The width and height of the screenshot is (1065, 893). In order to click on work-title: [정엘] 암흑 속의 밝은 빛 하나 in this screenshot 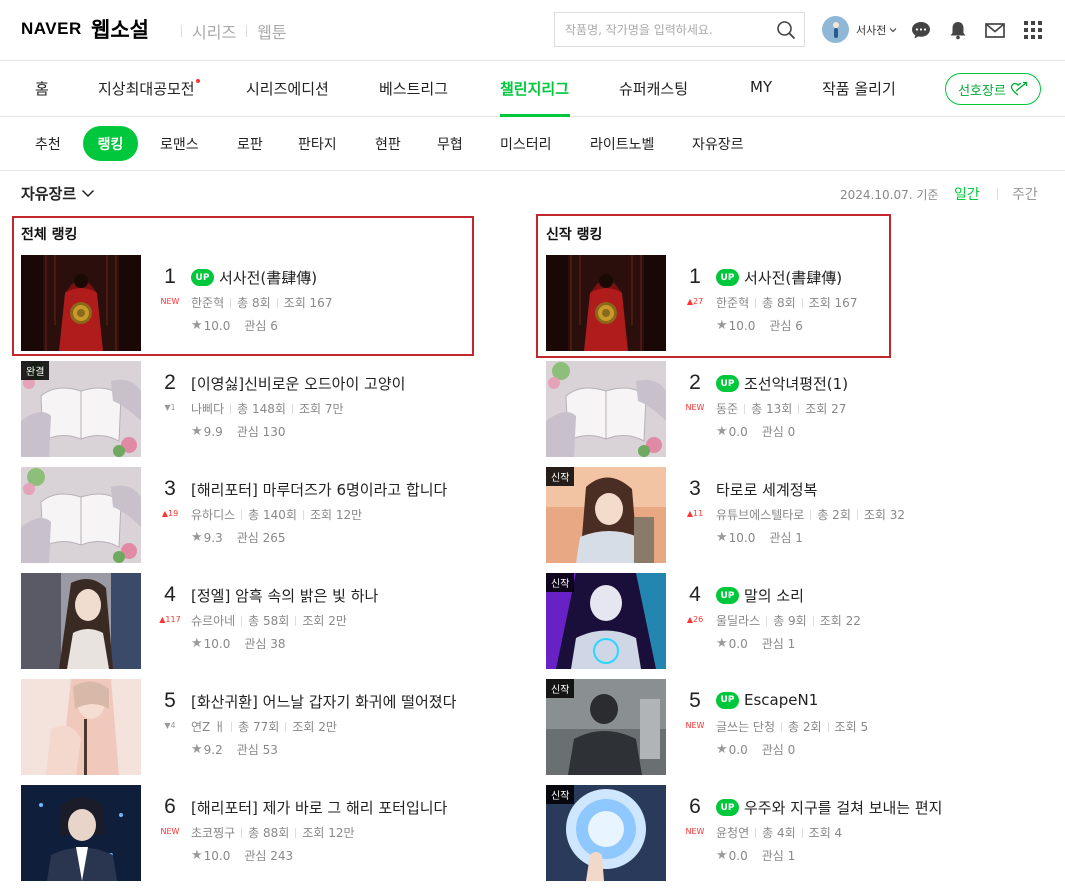, I will do `click(284, 595)`.